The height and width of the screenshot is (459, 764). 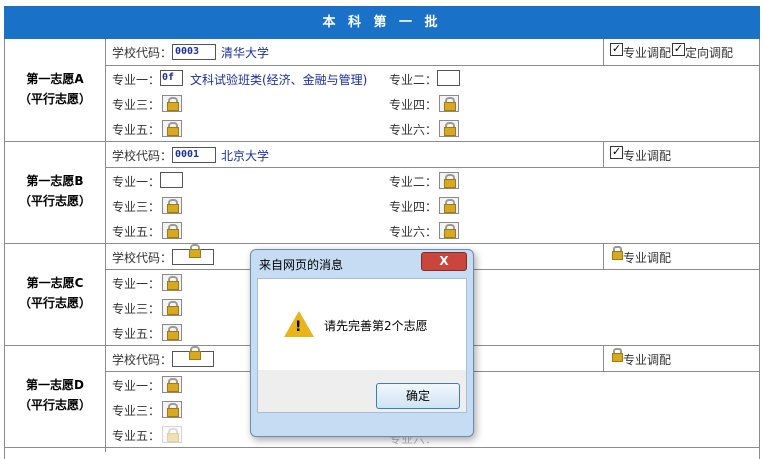 What do you see at coordinates (279, 80) in the screenshot?
I see `major-1-name: 文科试验班类(经济、金融与管理)` at bounding box center [279, 80].